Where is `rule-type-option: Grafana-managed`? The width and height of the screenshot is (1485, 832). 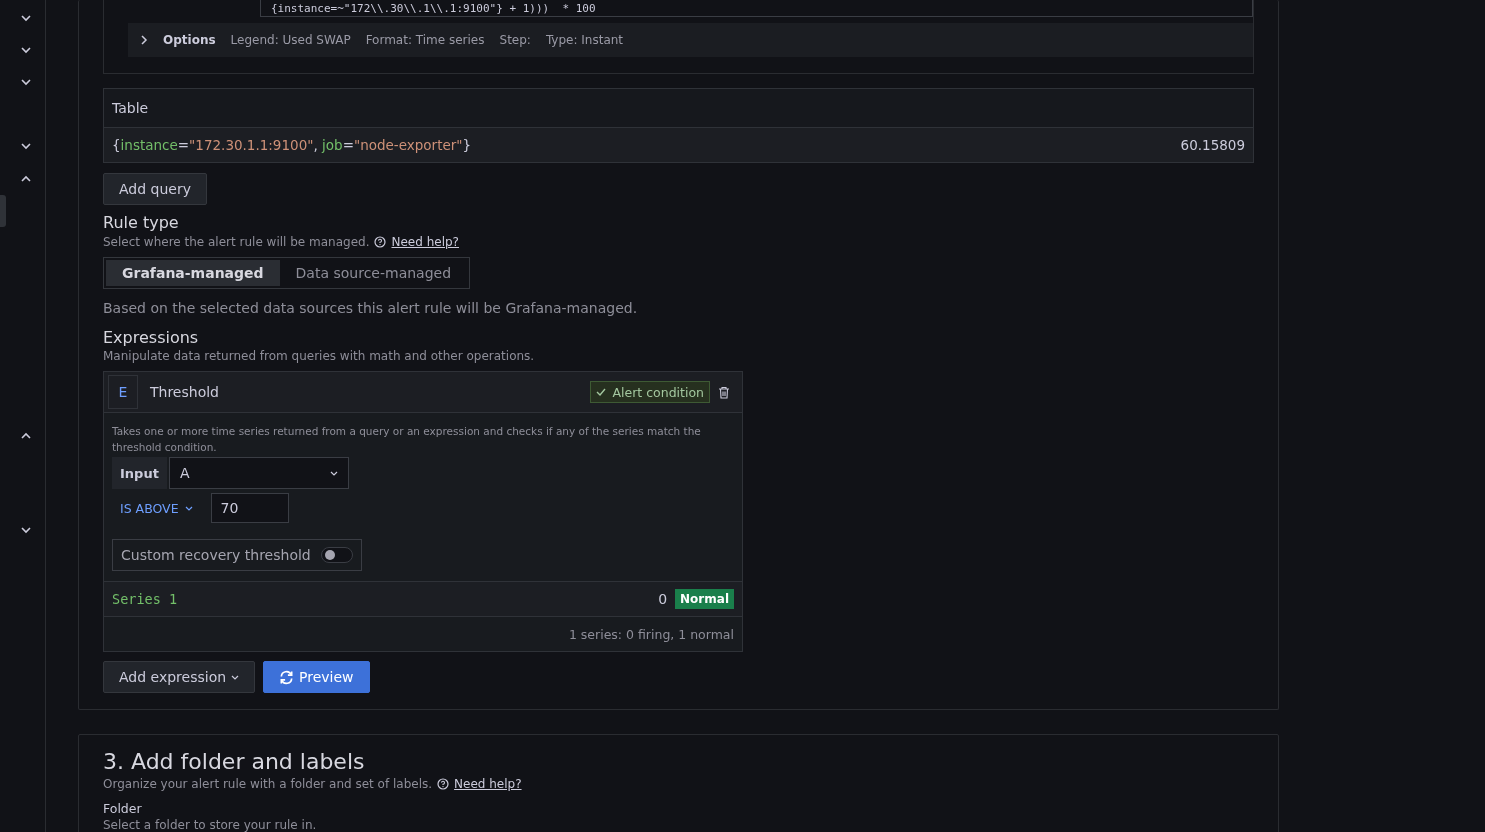
rule-type-option: Grafana-managed is located at coordinates (193, 273).